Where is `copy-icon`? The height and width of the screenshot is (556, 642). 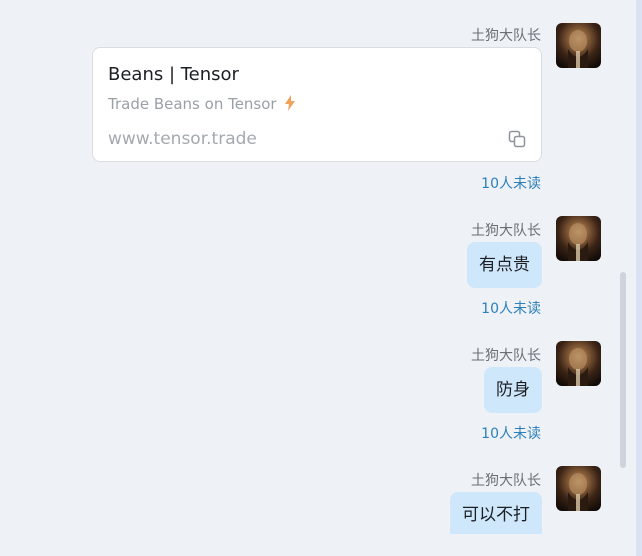
copy-icon is located at coordinates (517, 139).